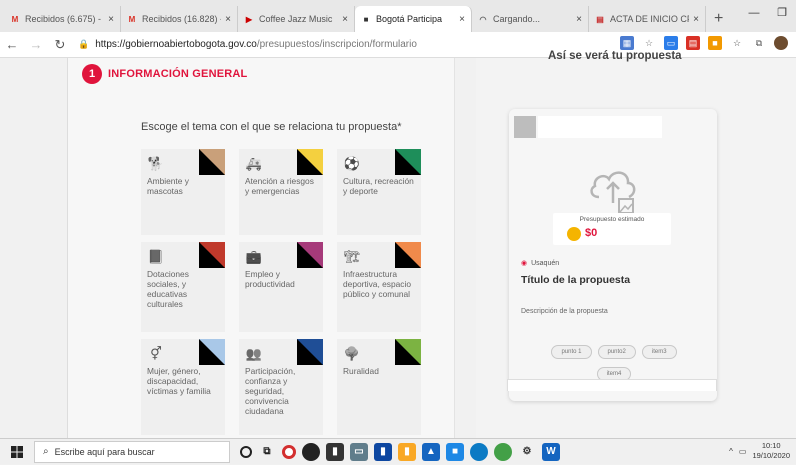 This screenshot has height=465, width=796. Describe the element at coordinates (407, 451) in the screenshot. I see `files-icon: ▮` at that location.